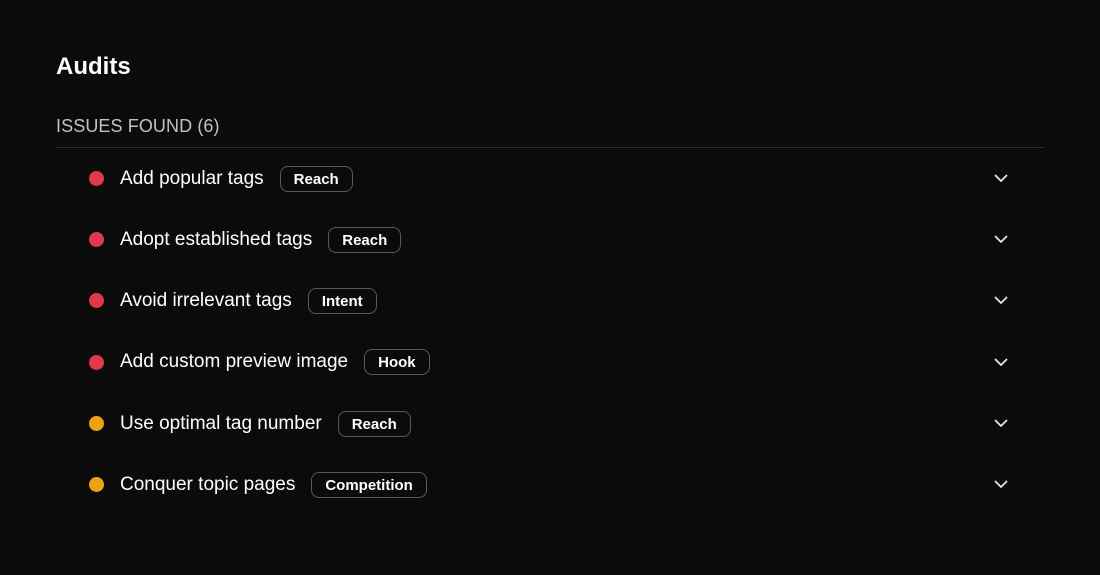 The image size is (1100, 575). What do you see at coordinates (369, 484) in the screenshot?
I see `category-tag: Competition` at bounding box center [369, 484].